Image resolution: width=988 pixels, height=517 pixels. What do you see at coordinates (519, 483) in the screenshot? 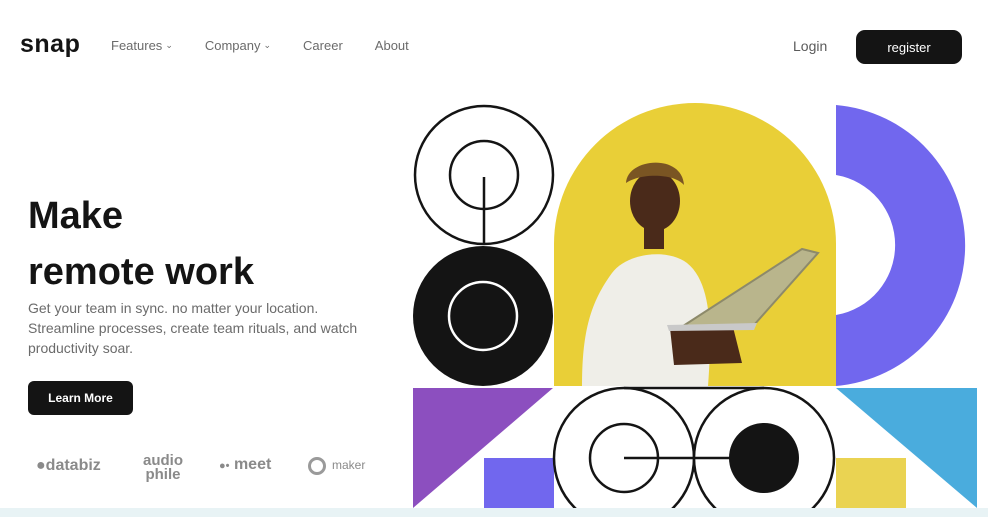
I see `purple-square` at bounding box center [519, 483].